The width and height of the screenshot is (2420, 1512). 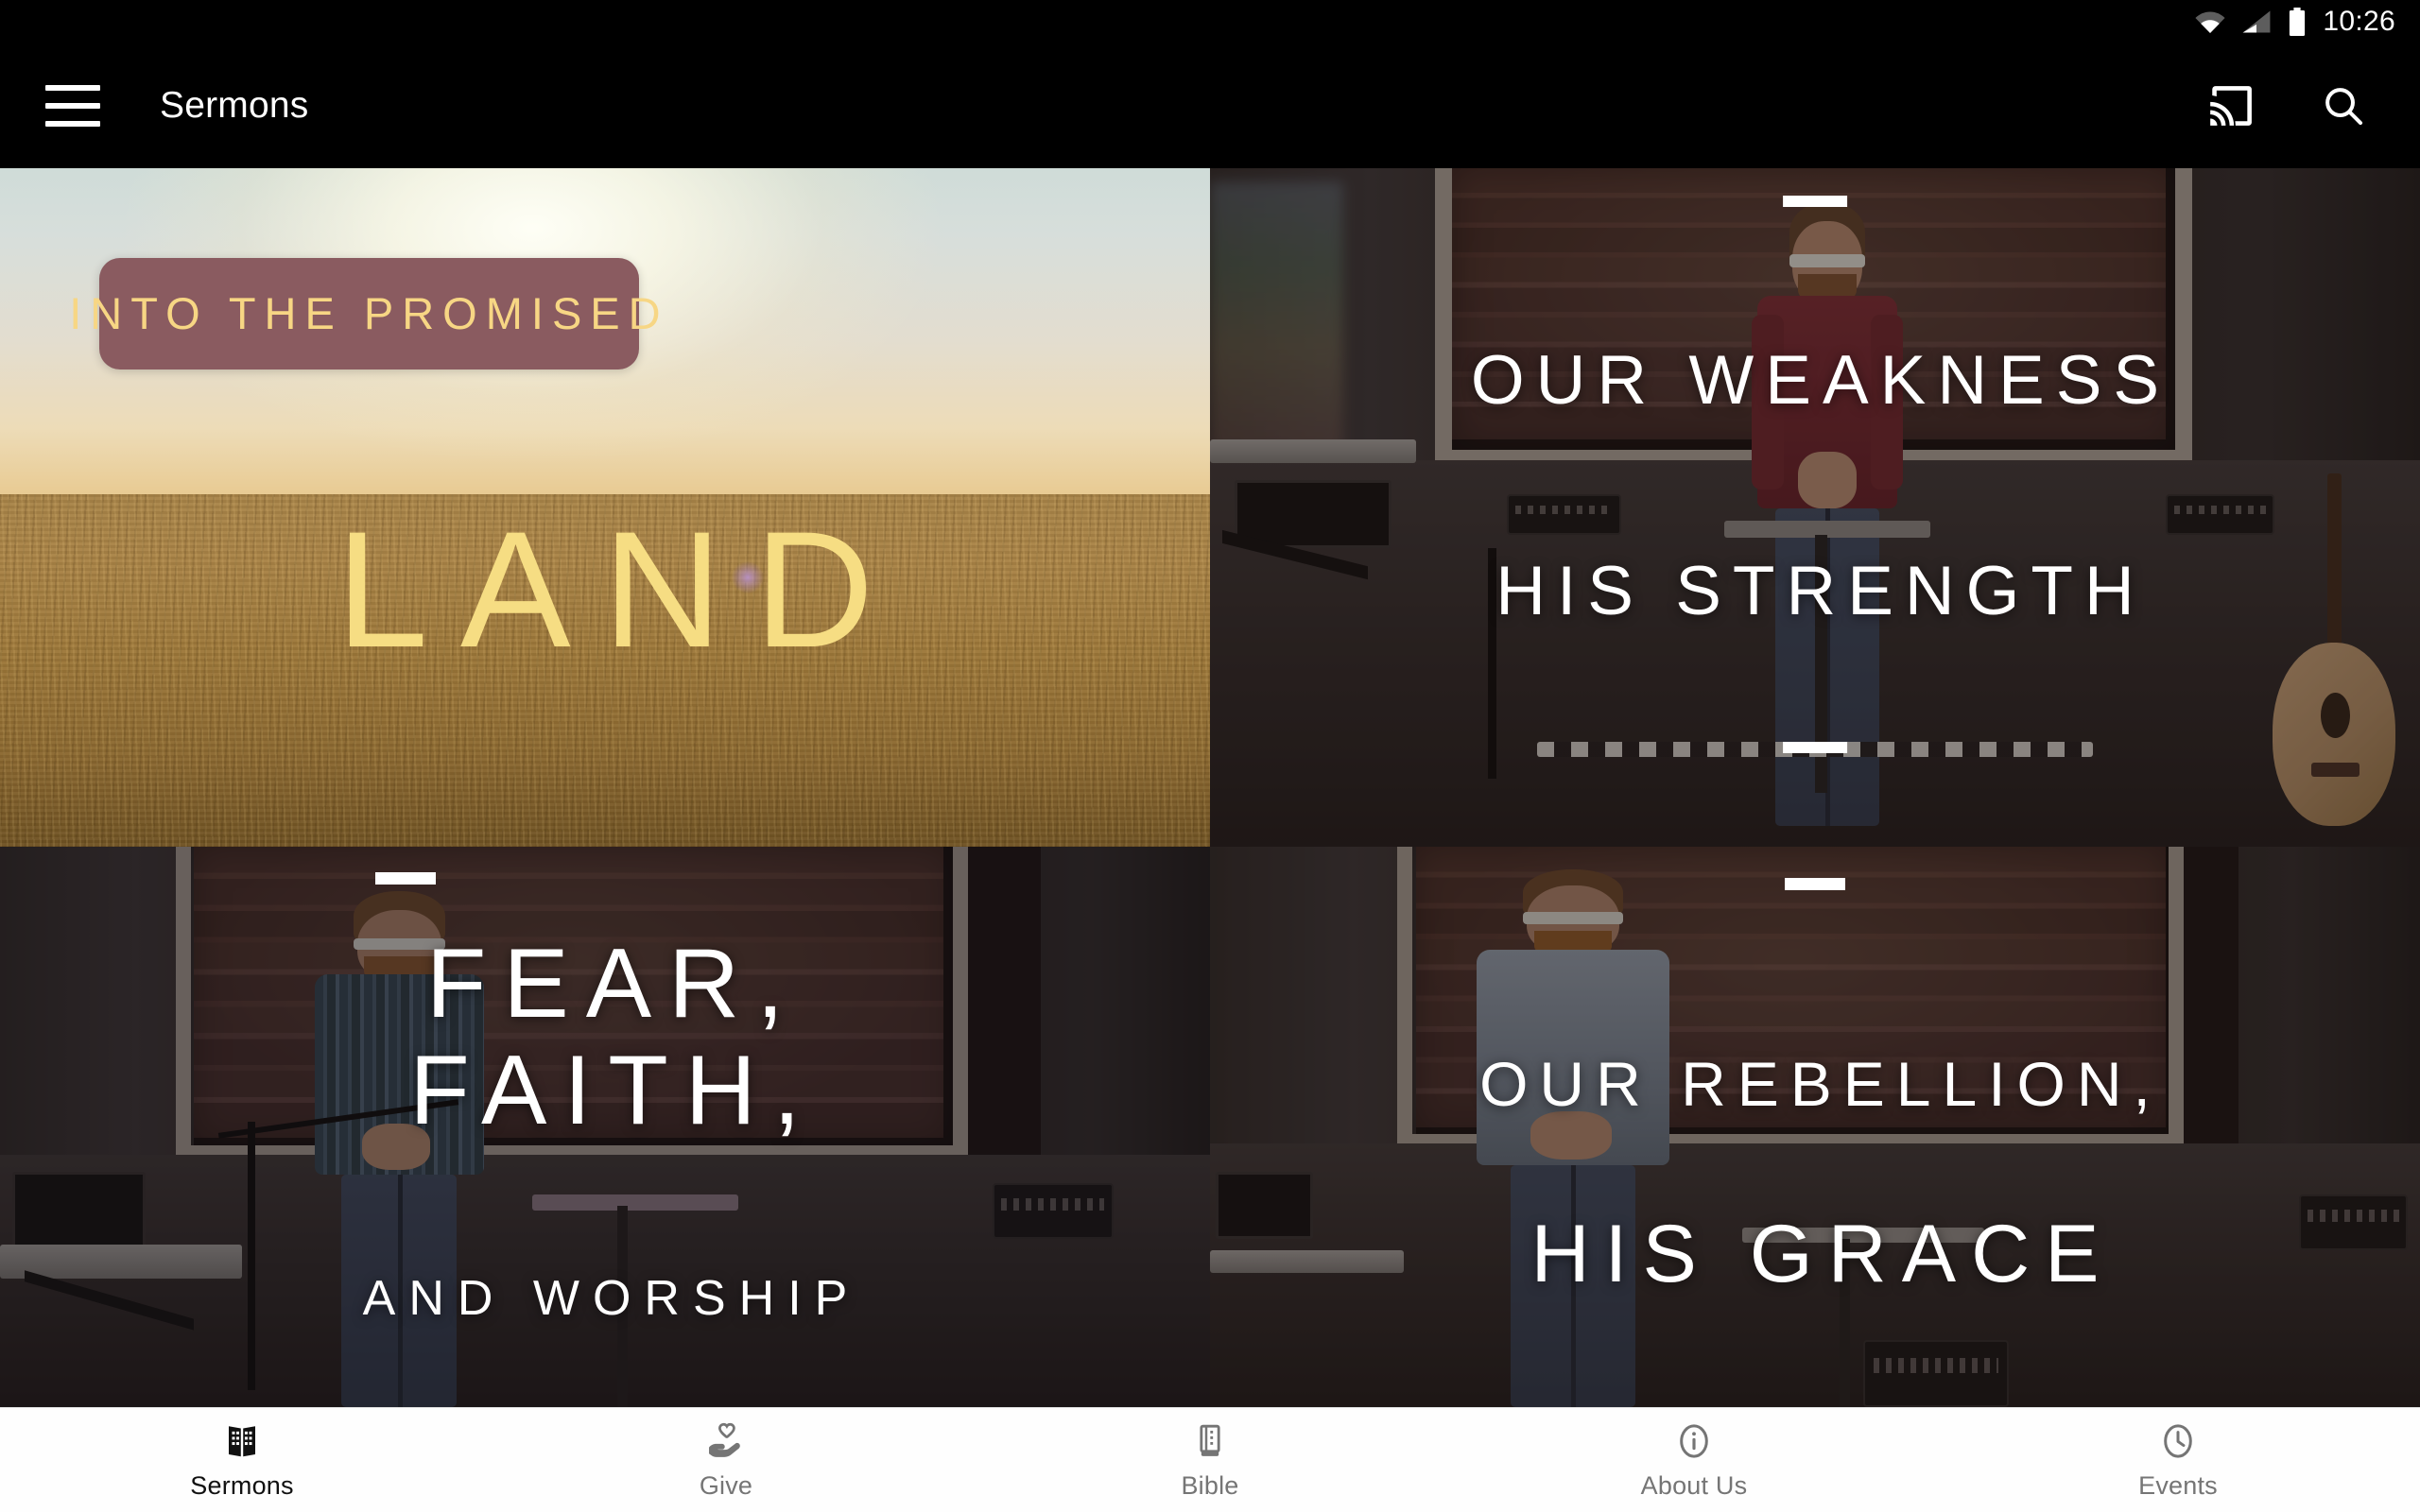 I want to click on app-bar: Sermons, so click(x=1210, y=105).